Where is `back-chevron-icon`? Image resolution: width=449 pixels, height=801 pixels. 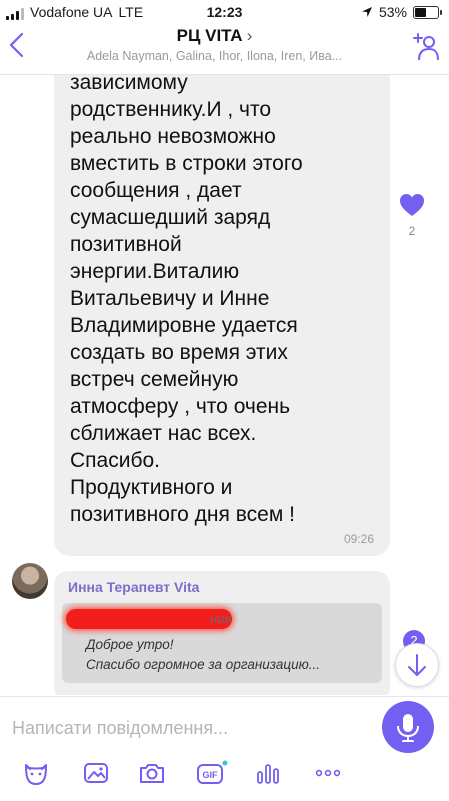
back-chevron-icon is located at coordinates (17, 45).